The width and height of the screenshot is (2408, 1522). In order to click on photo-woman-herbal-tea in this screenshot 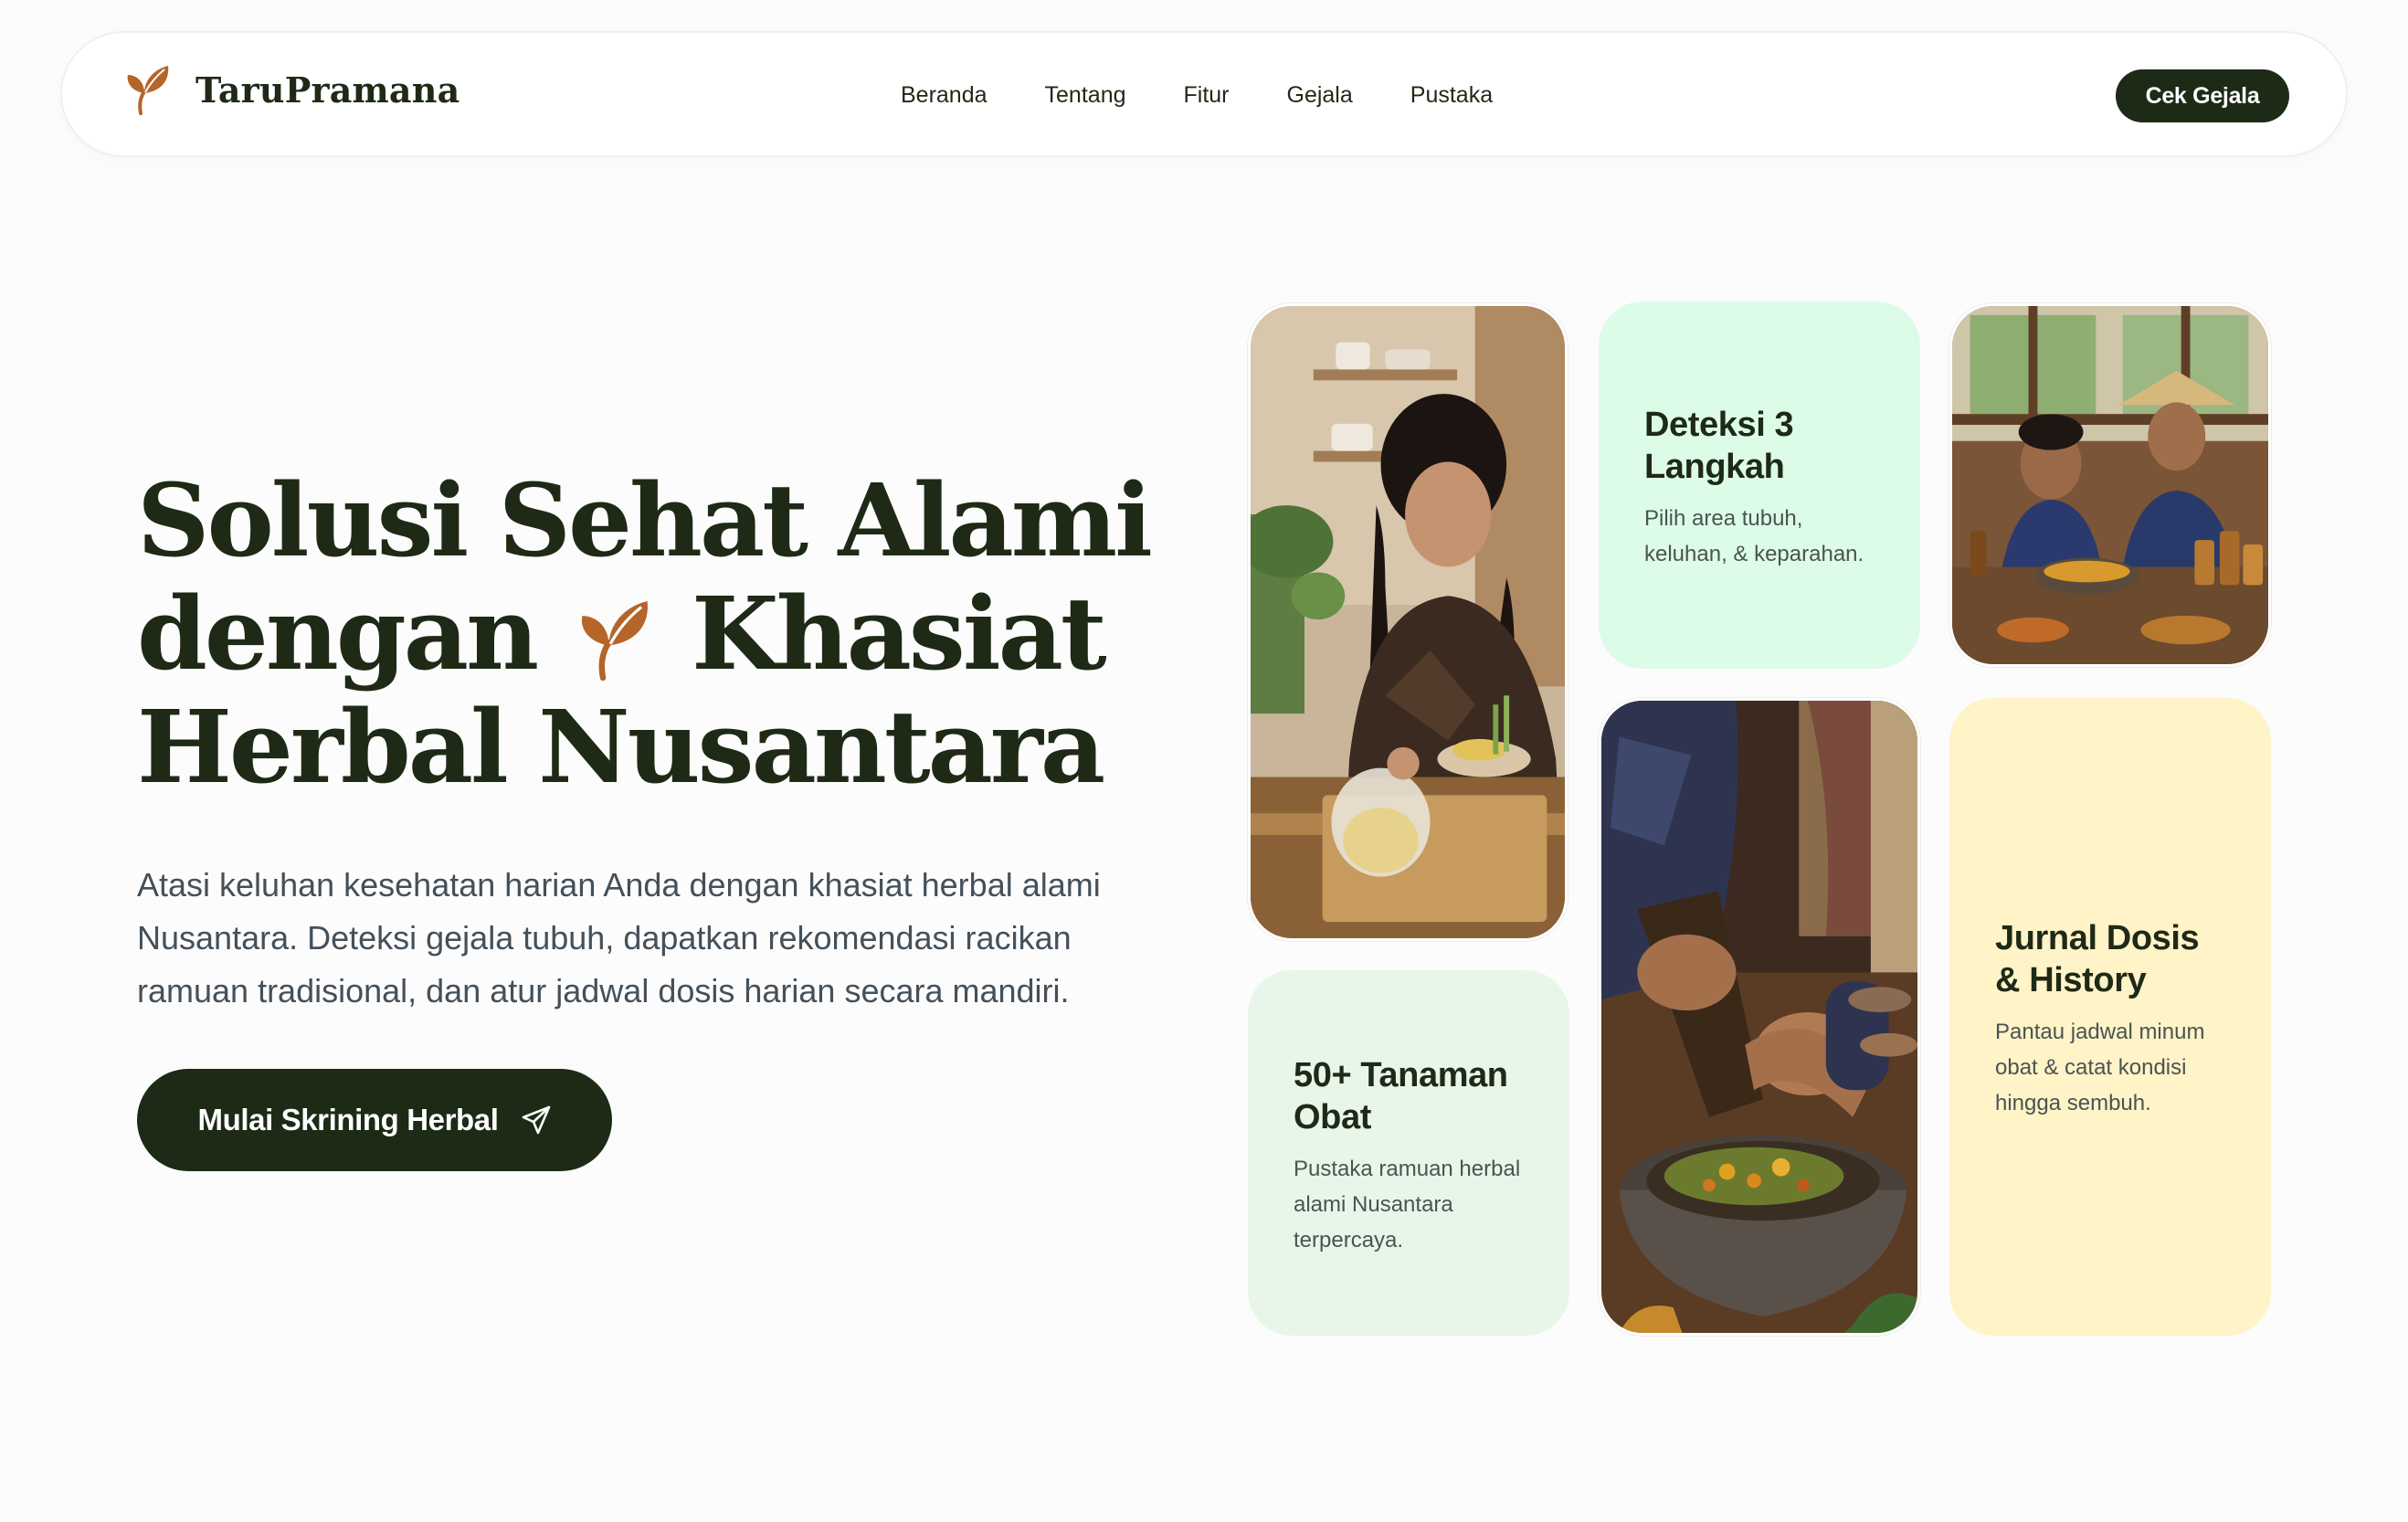, I will do `click(1408, 622)`.